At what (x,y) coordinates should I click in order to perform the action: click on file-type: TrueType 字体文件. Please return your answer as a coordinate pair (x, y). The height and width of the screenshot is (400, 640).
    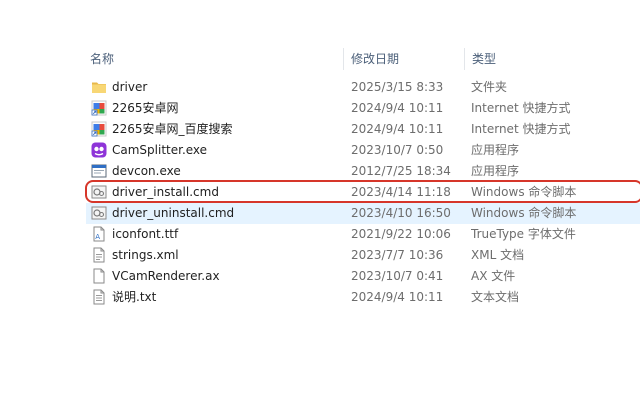
    Looking at the image, I should click on (523, 234).